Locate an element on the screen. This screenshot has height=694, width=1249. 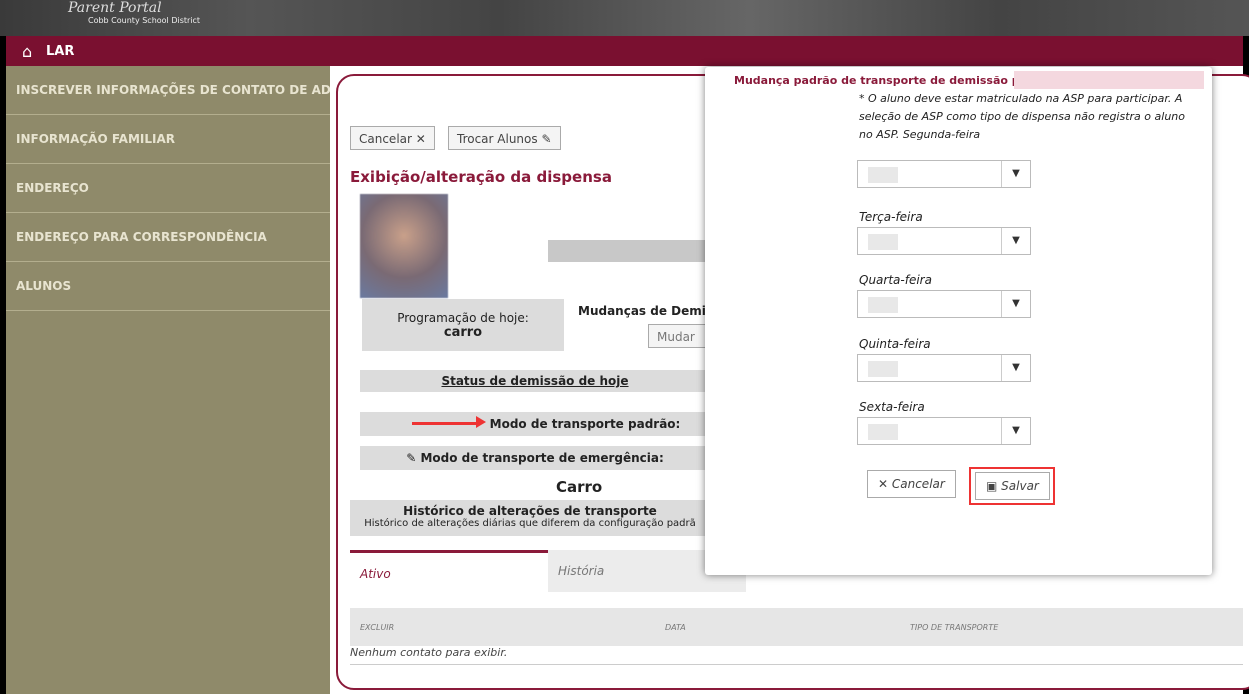
tuesday-selected-value is located at coordinates (883, 242).